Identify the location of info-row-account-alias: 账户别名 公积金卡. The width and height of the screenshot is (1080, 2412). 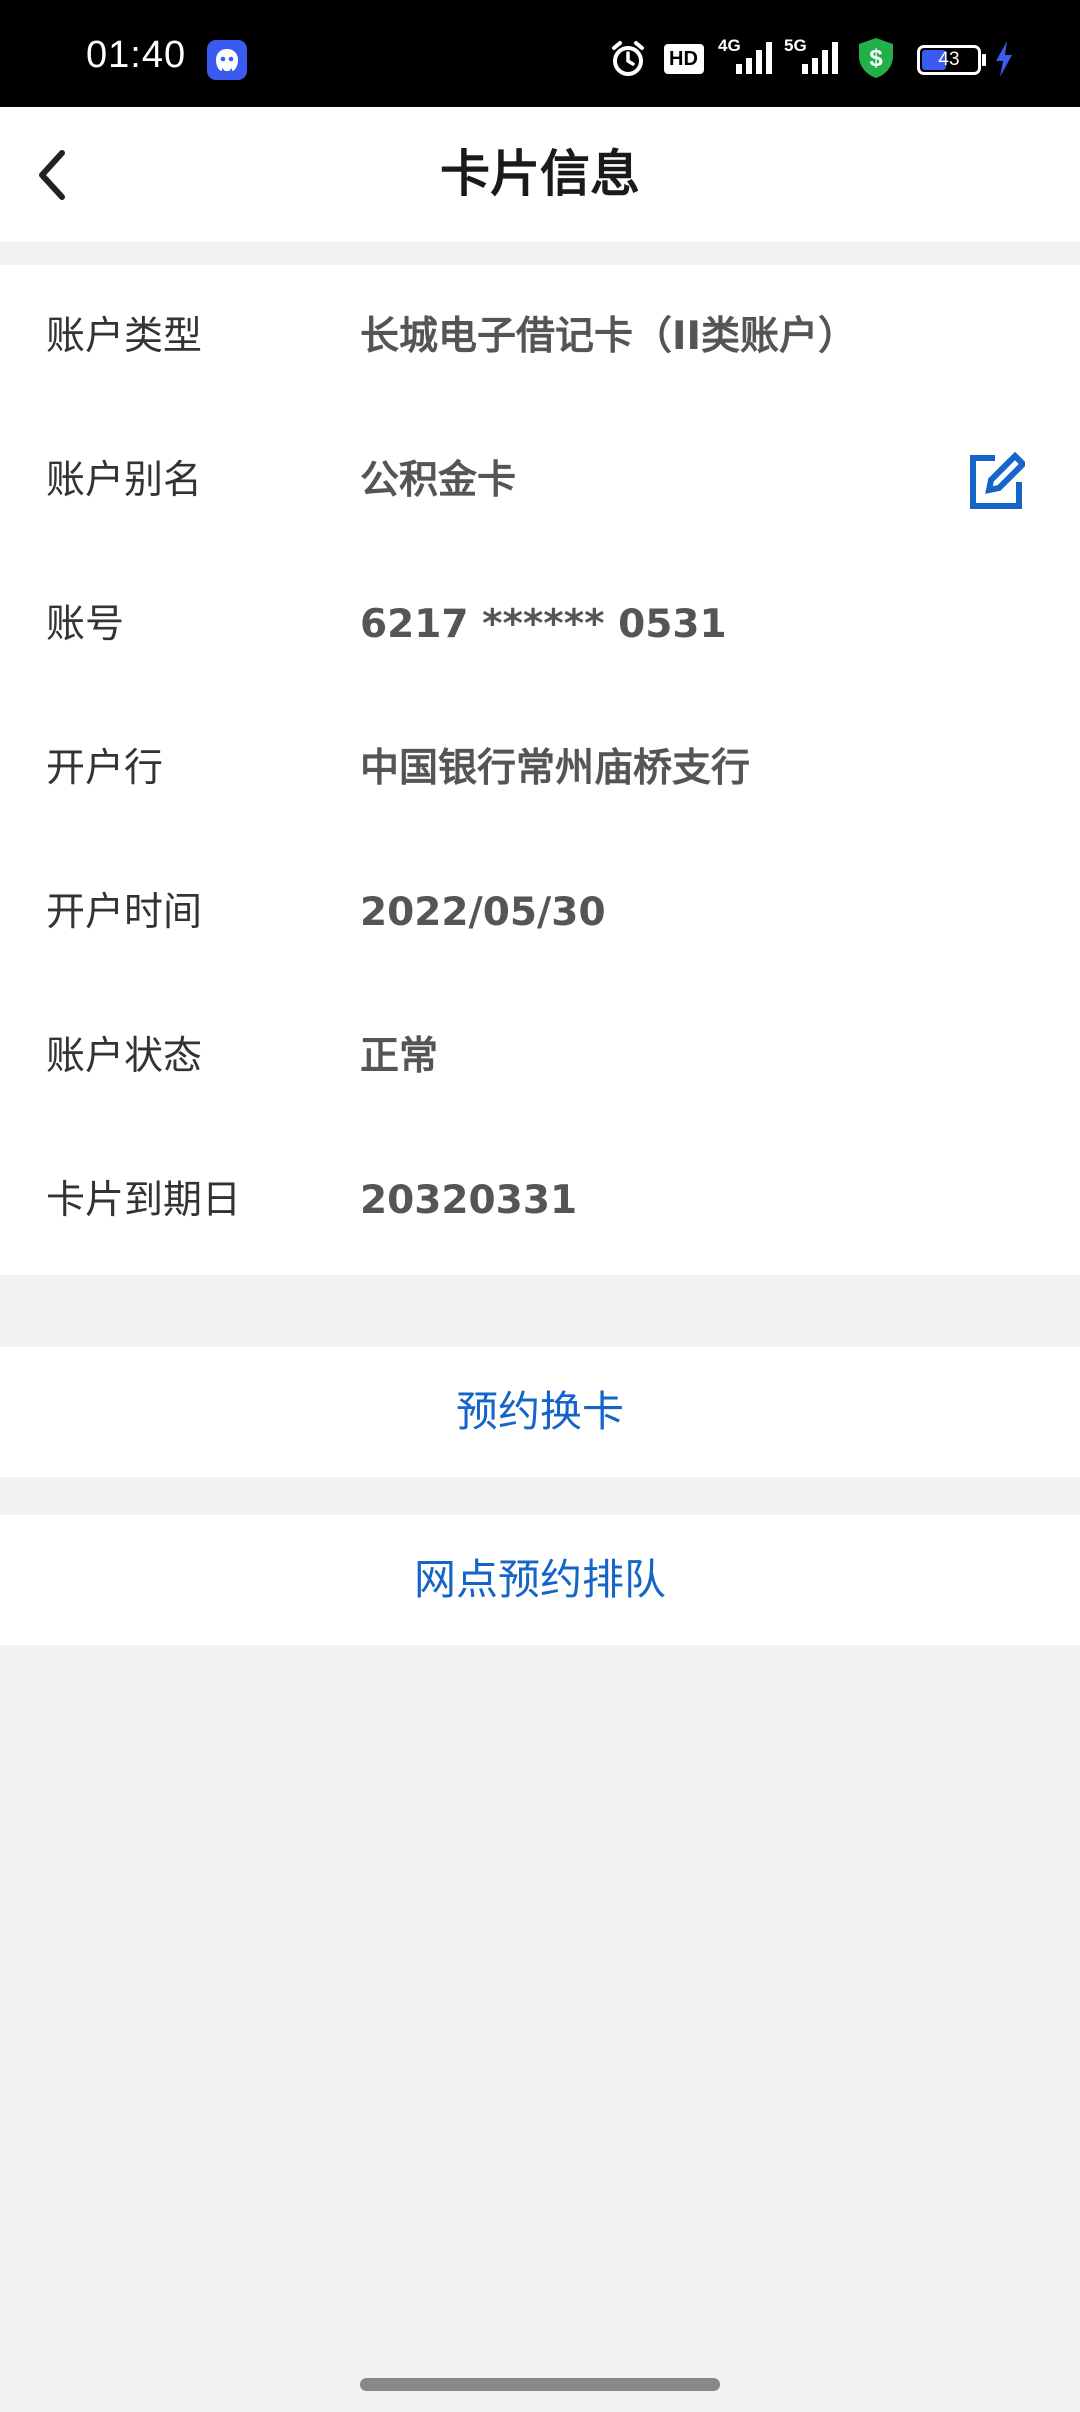
(540, 481).